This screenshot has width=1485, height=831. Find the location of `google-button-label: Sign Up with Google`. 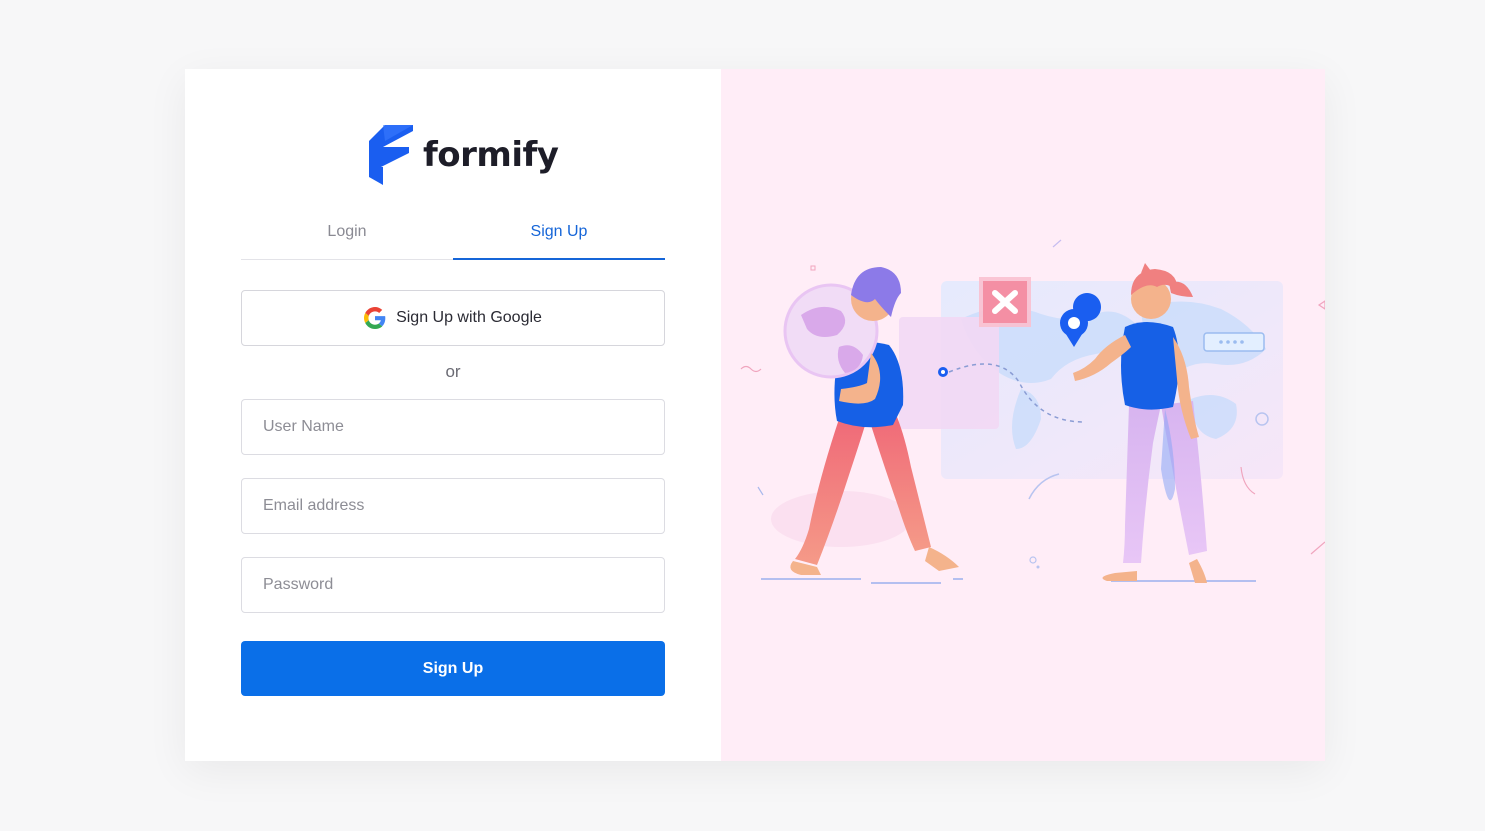

google-button-label: Sign Up with Google is located at coordinates (469, 317).